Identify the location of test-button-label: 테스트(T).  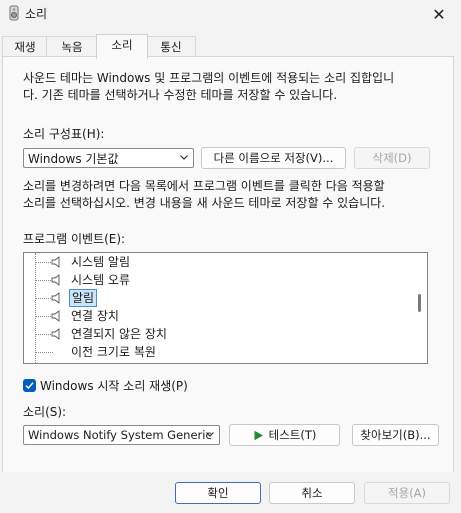
(292, 435).